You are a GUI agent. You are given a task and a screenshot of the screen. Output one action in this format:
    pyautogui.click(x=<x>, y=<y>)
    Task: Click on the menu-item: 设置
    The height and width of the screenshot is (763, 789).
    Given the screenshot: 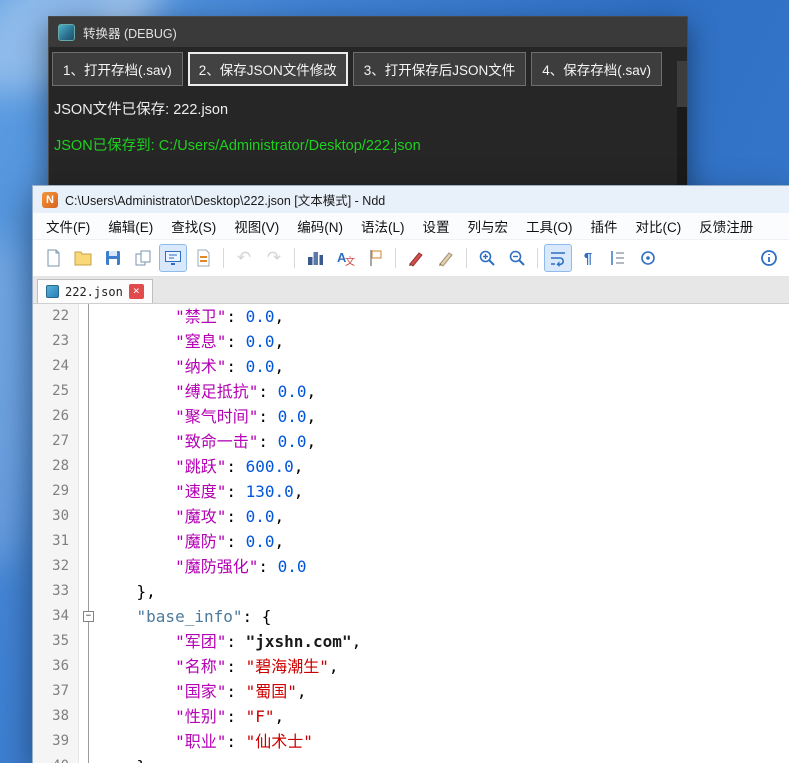 What is the action you would take?
    pyautogui.click(x=436, y=226)
    